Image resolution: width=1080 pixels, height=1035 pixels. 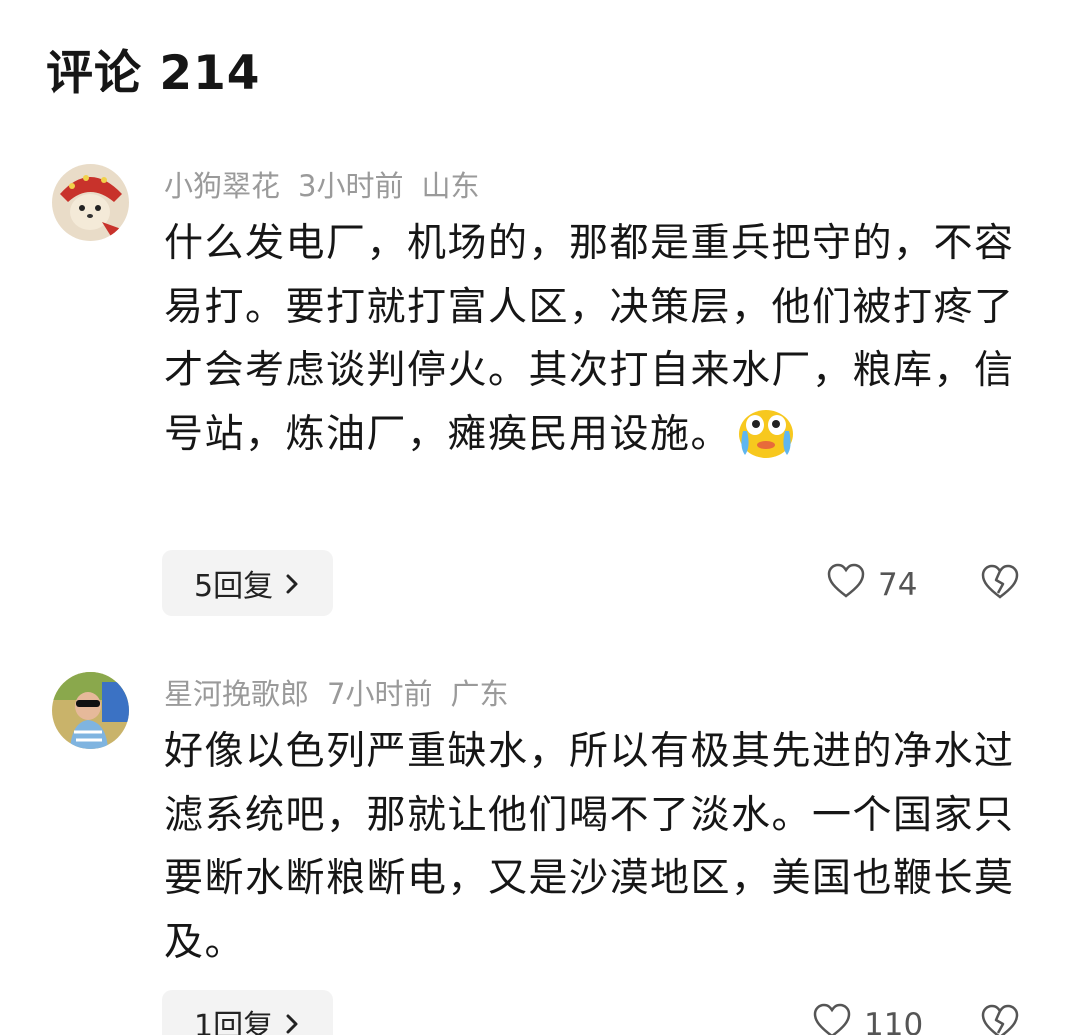 I want to click on like-count: 110, so click(x=894, y=1021).